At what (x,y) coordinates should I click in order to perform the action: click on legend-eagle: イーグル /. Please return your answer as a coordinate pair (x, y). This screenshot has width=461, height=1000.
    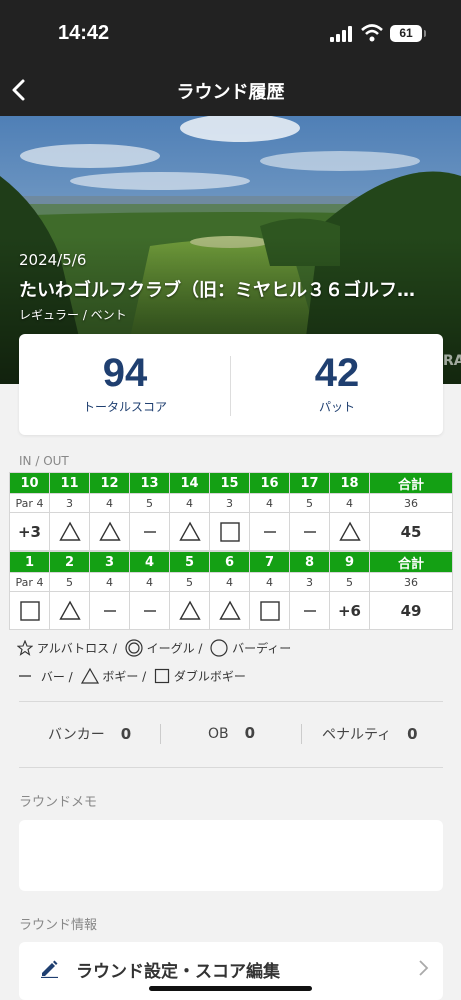
    Looking at the image, I should click on (174, 648).